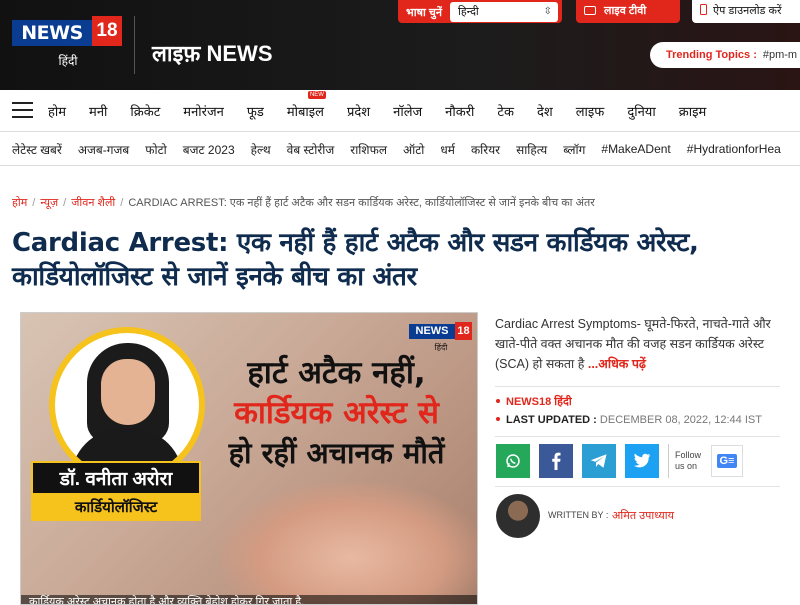 The image size is (800, 605). I want to click on nav-item-knowledge: नॉलेज, so click(407, 111).